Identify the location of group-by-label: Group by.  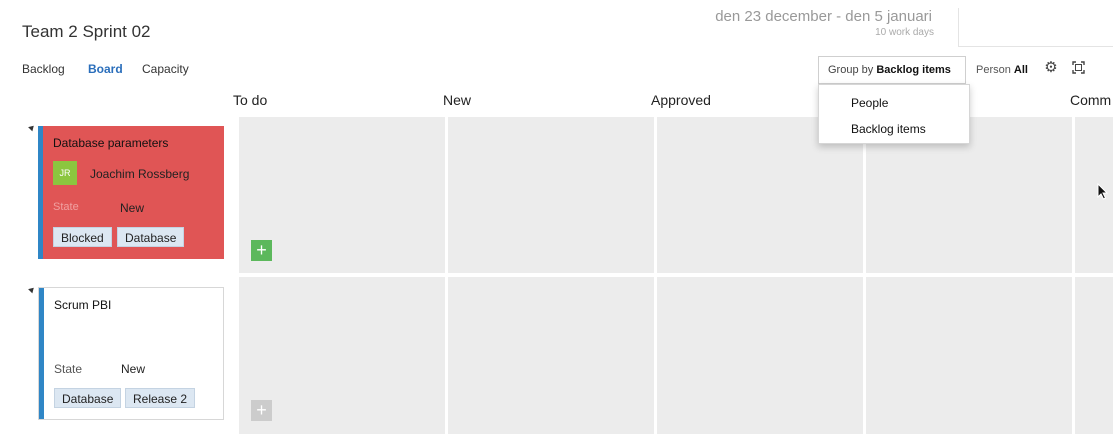
(851, 70).